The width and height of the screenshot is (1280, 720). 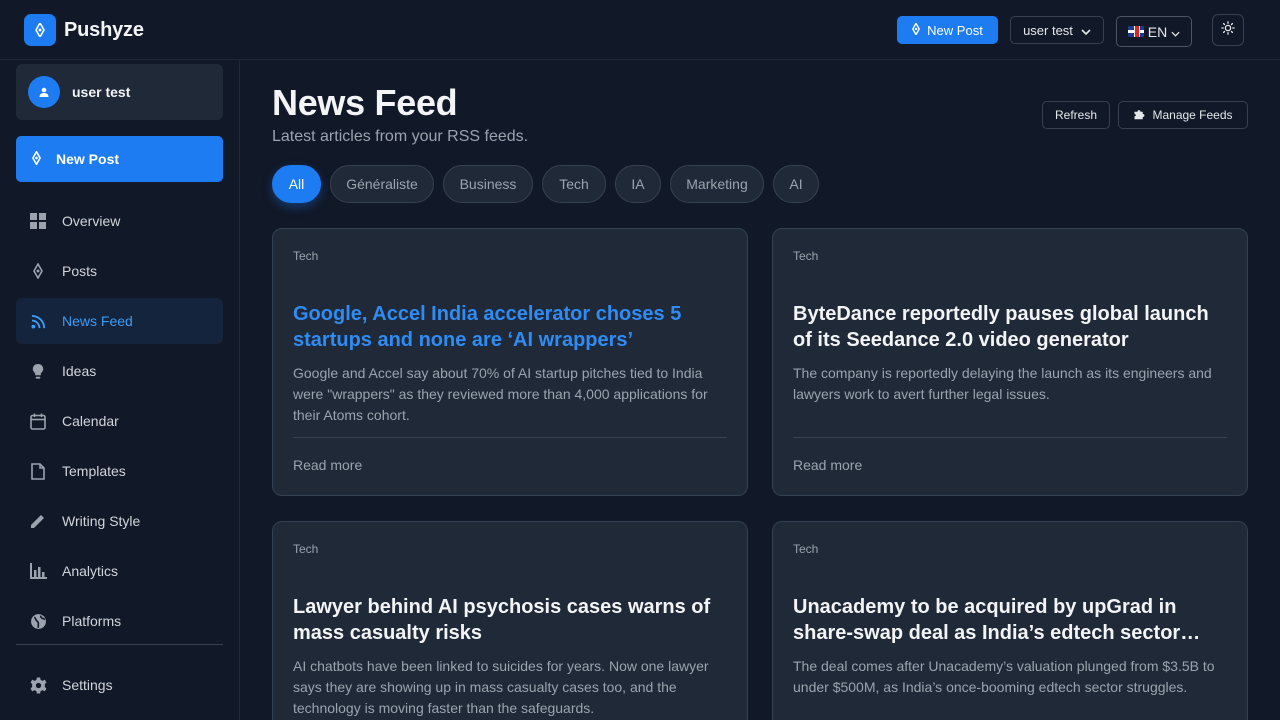 I want to click on refresh-label: Refresh, so click(x=1076, y=115).